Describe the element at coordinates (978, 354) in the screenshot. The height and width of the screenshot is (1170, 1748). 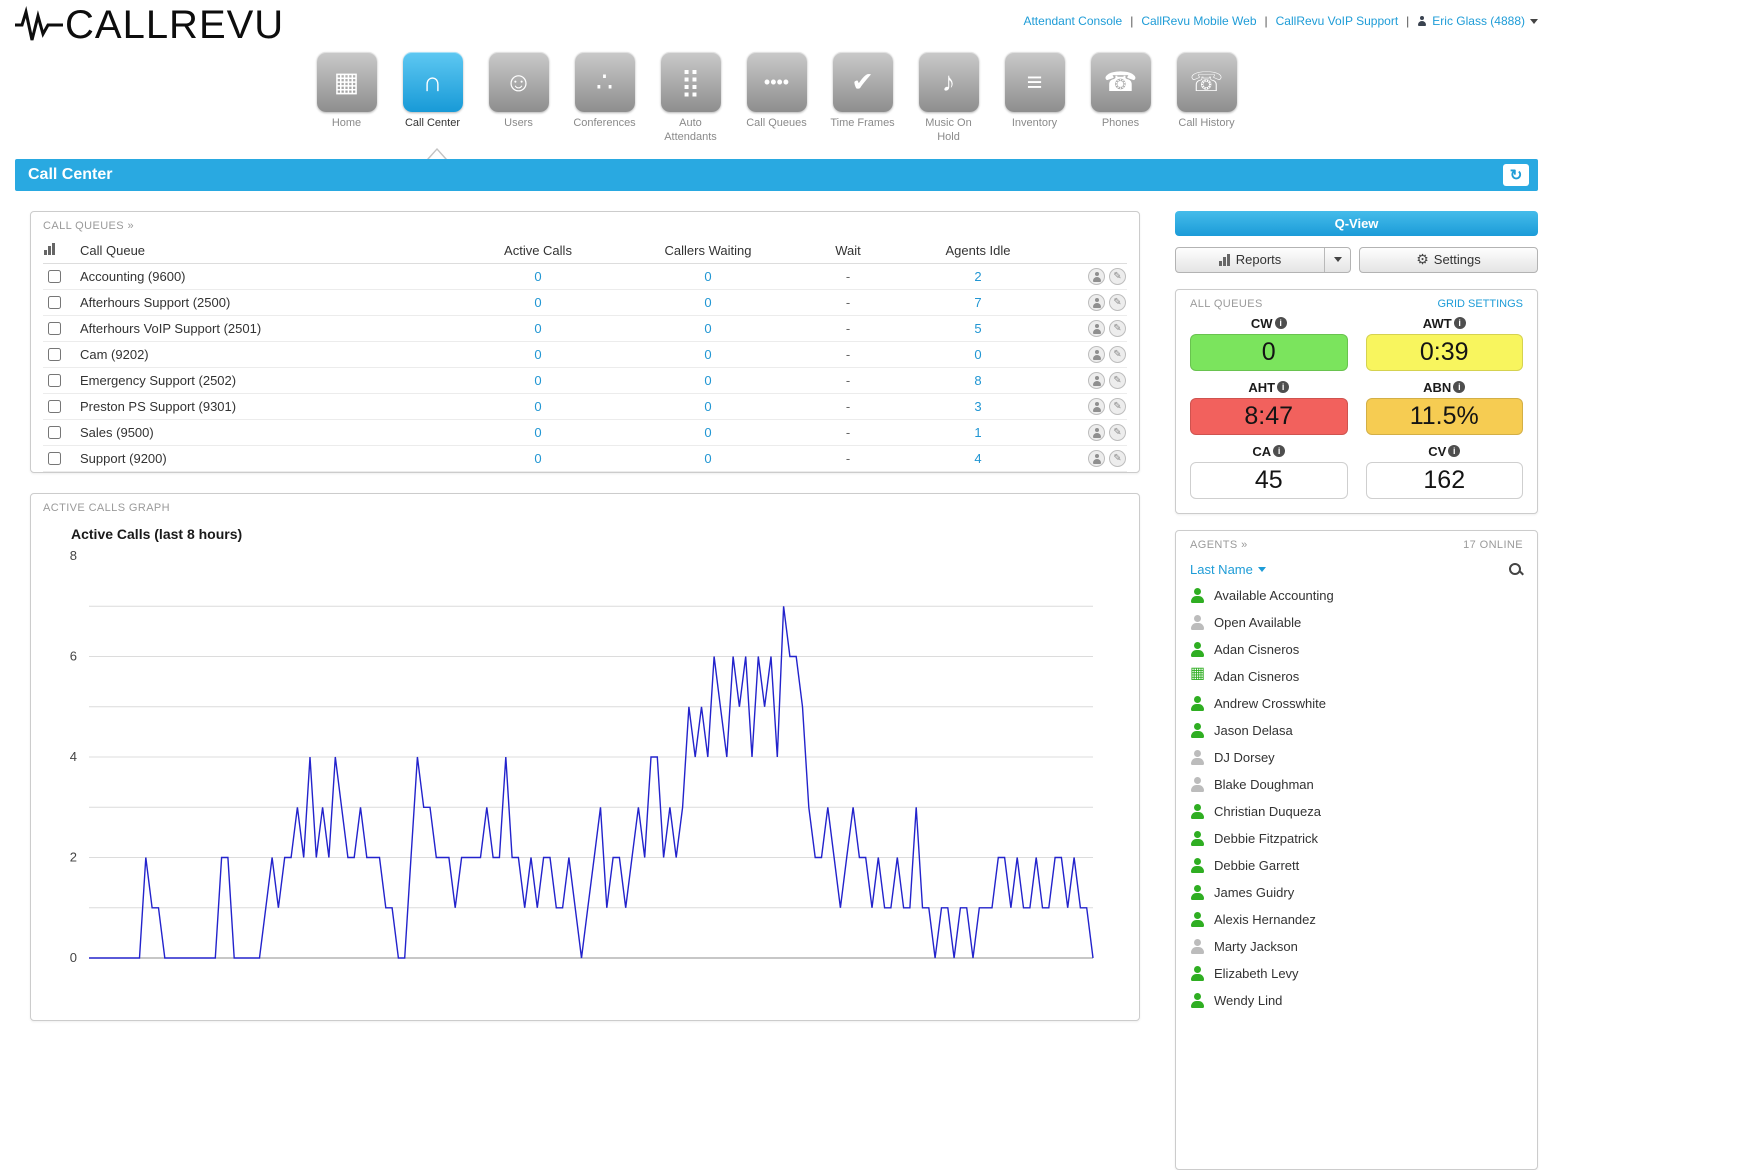
I see `agents-idle-value: 0` at that location.